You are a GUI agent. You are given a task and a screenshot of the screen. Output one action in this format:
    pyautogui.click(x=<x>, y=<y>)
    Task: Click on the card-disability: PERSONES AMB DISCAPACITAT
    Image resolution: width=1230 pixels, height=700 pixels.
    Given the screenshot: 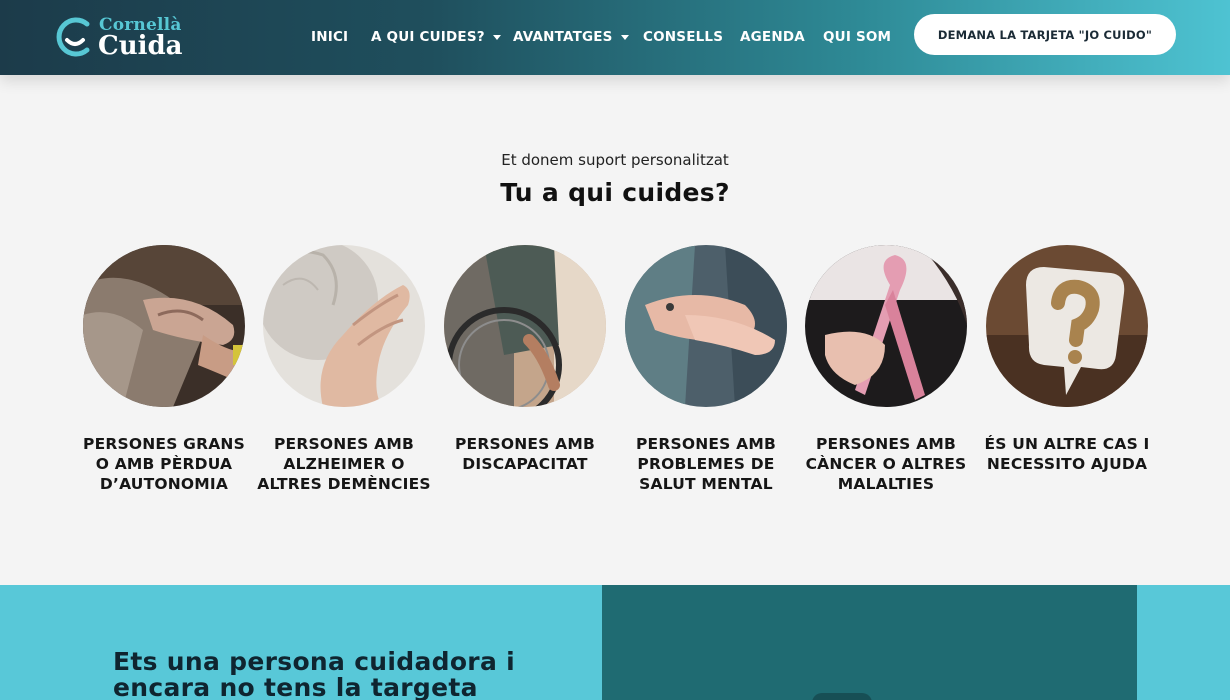 What is the action you would take?
    pyautogui.click(x=525, y=359)
    